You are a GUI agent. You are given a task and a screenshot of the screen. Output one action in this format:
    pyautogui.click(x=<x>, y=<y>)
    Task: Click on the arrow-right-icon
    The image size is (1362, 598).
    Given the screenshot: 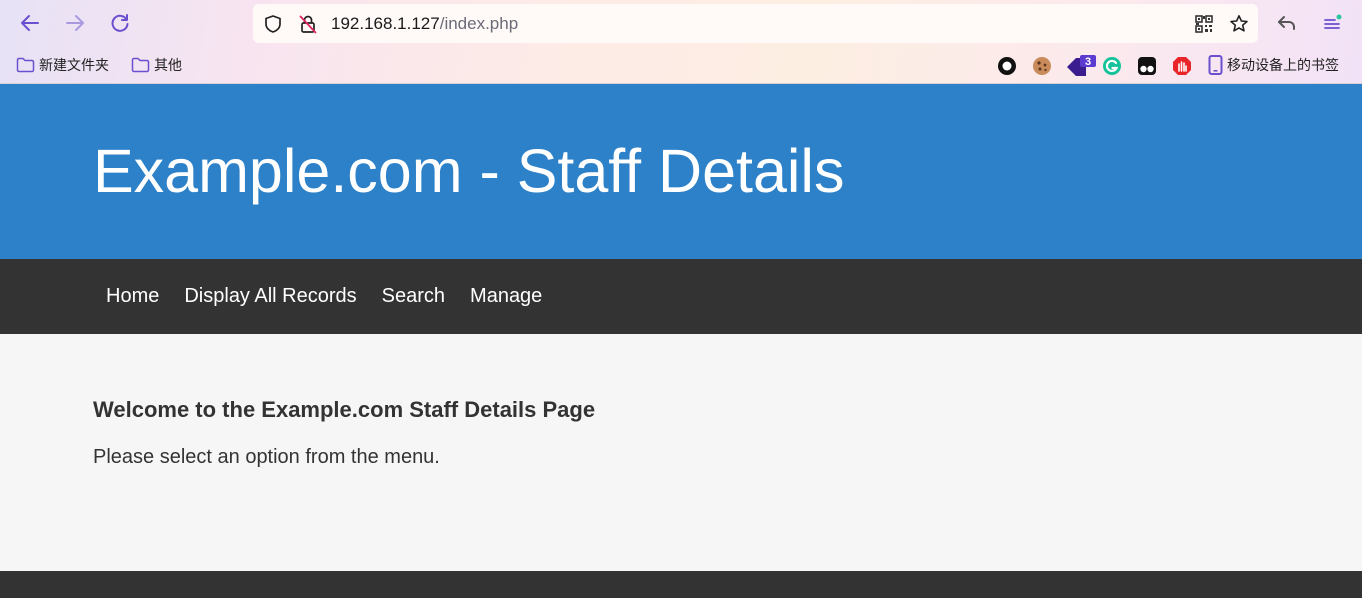 What is the action you would take?
    pyautogui.click(x=75, y=23)
    